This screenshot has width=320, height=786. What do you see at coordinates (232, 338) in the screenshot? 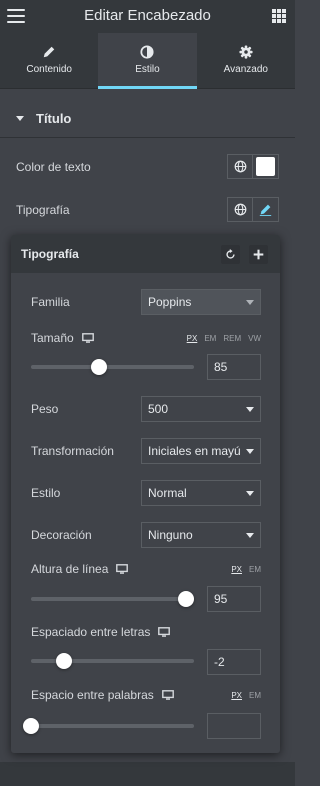
I see `unit-rem: REM` at bounding box center [232, 338].